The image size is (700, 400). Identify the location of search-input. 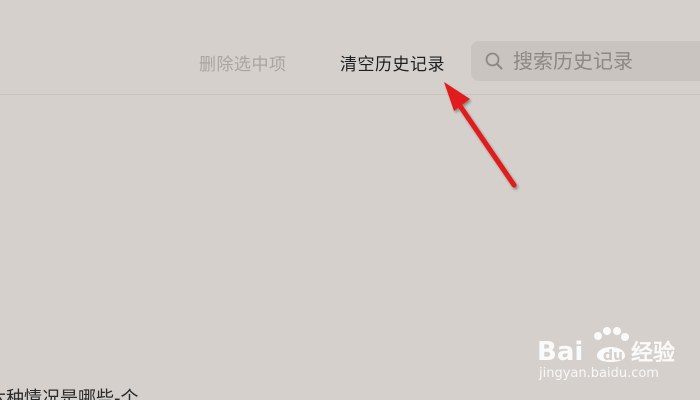
(603, 61).